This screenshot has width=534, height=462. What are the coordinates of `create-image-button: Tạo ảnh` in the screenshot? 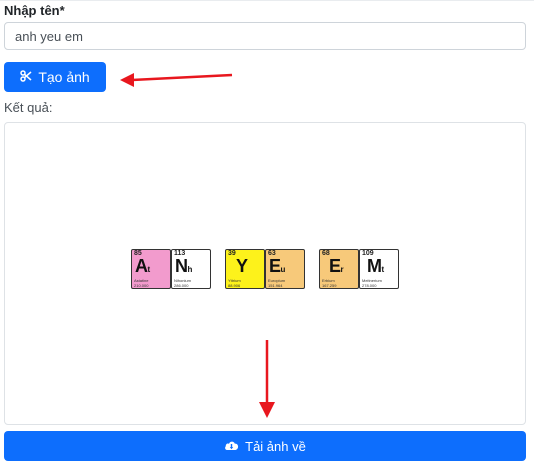 It's located at (55, 77).